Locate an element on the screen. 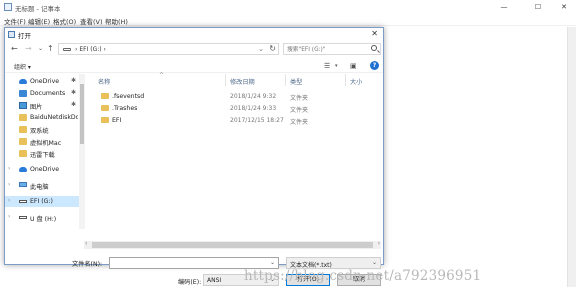 Image resolution: width=576 pixels, height=299 pixels. encoding-value: ANSI is located at coordinates (214, 280).